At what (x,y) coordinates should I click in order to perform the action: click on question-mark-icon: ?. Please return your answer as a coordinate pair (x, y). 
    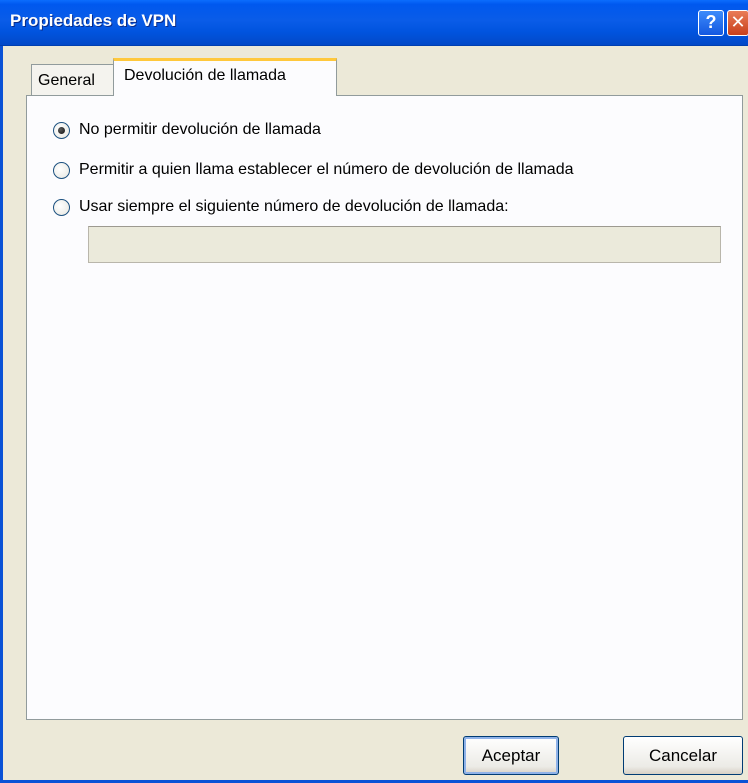
    Looking at the image, I should click on (711, 22).